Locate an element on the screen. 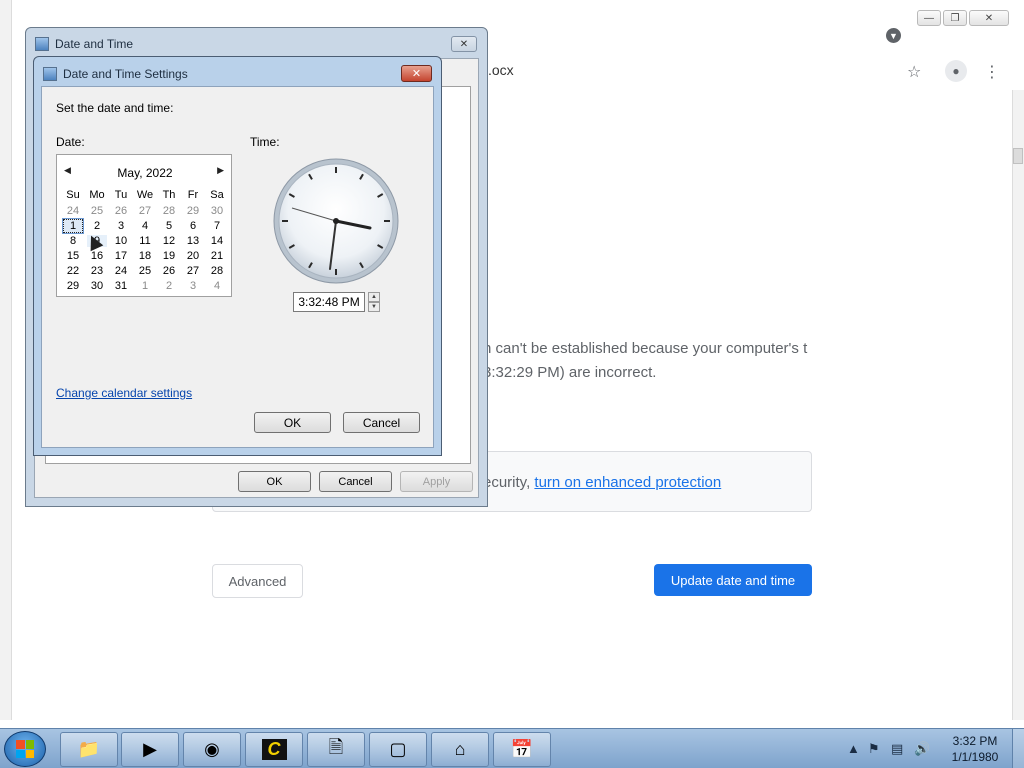 This screenshot has width=1024, height=768. calendar-day-cell: 12 is located at coordinates (169, 240).